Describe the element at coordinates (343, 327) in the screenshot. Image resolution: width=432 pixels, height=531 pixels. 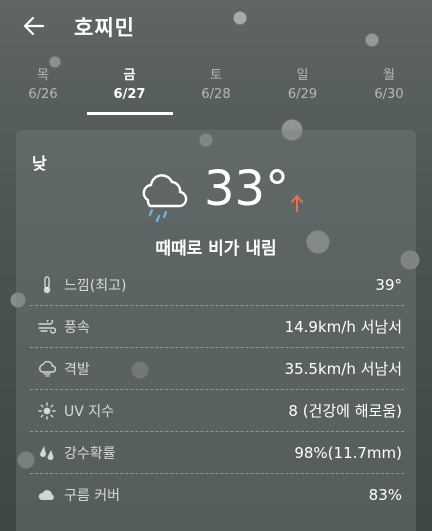
I see `detail-value: 14.9km/h 서남서` at that location.